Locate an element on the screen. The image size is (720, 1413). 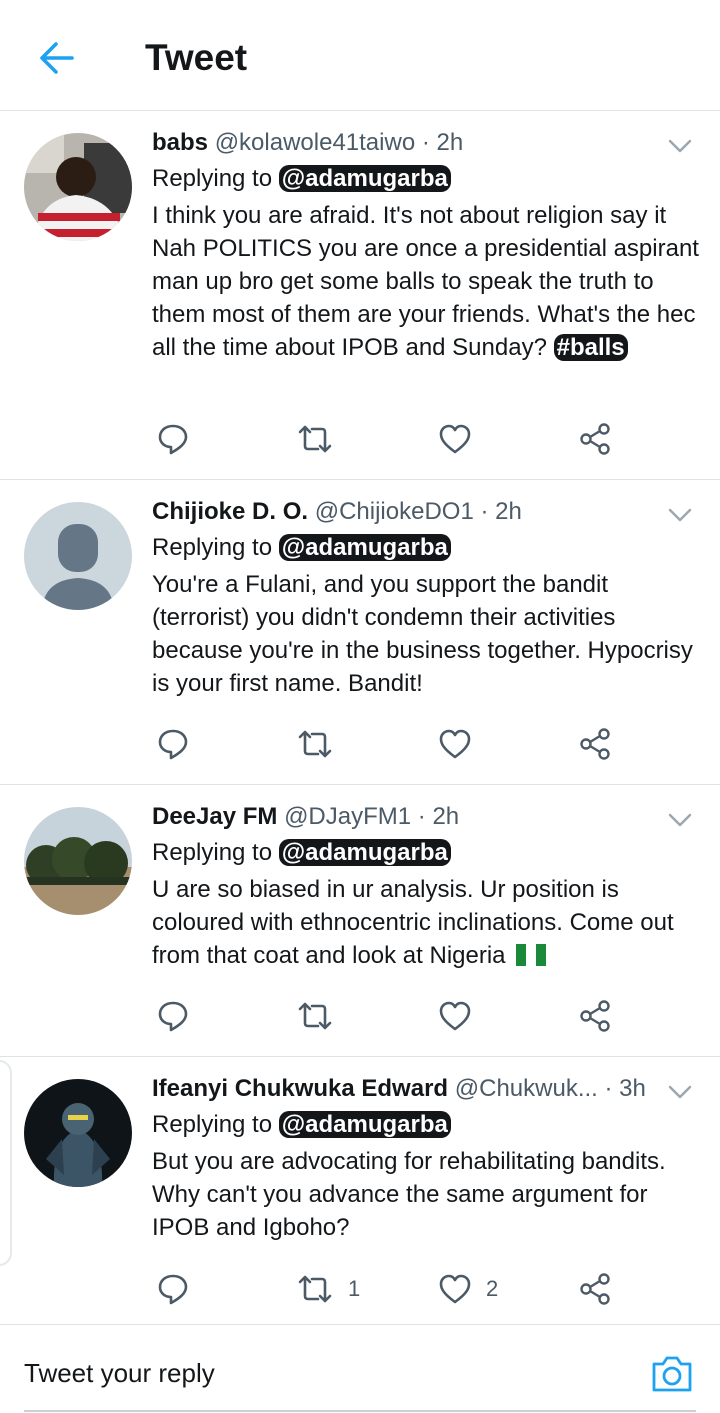
tweet-header: Ifeanyi Chukwuka Edward @Chukwuk... · 3h is located at coordinates (427, 1089).